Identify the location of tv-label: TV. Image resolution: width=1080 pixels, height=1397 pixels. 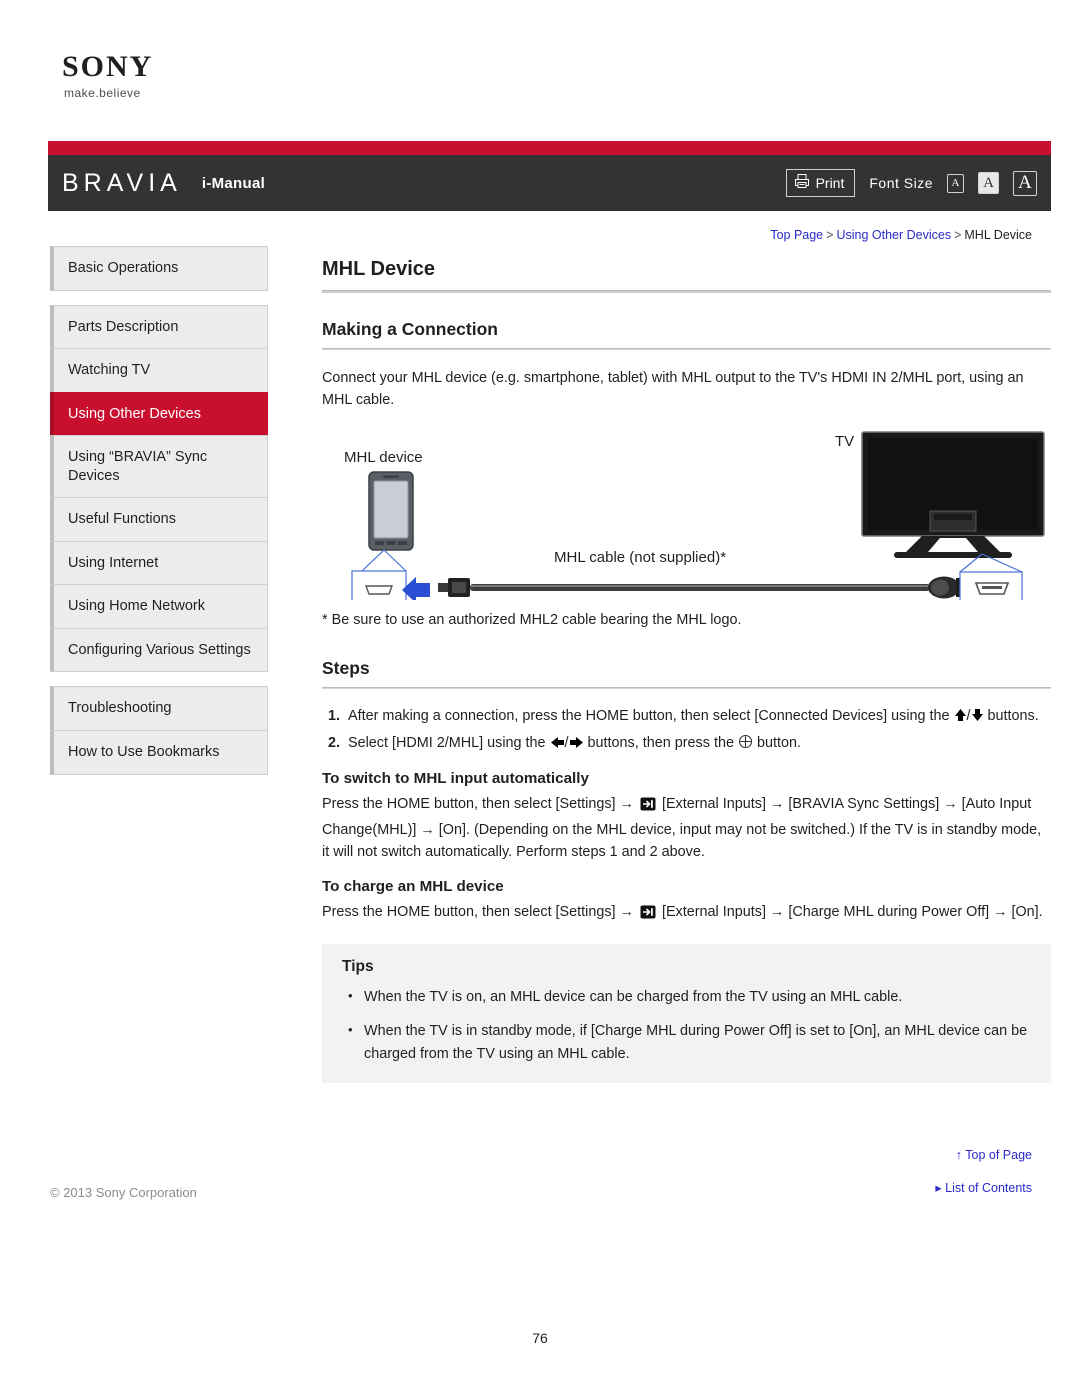
(844, 441).